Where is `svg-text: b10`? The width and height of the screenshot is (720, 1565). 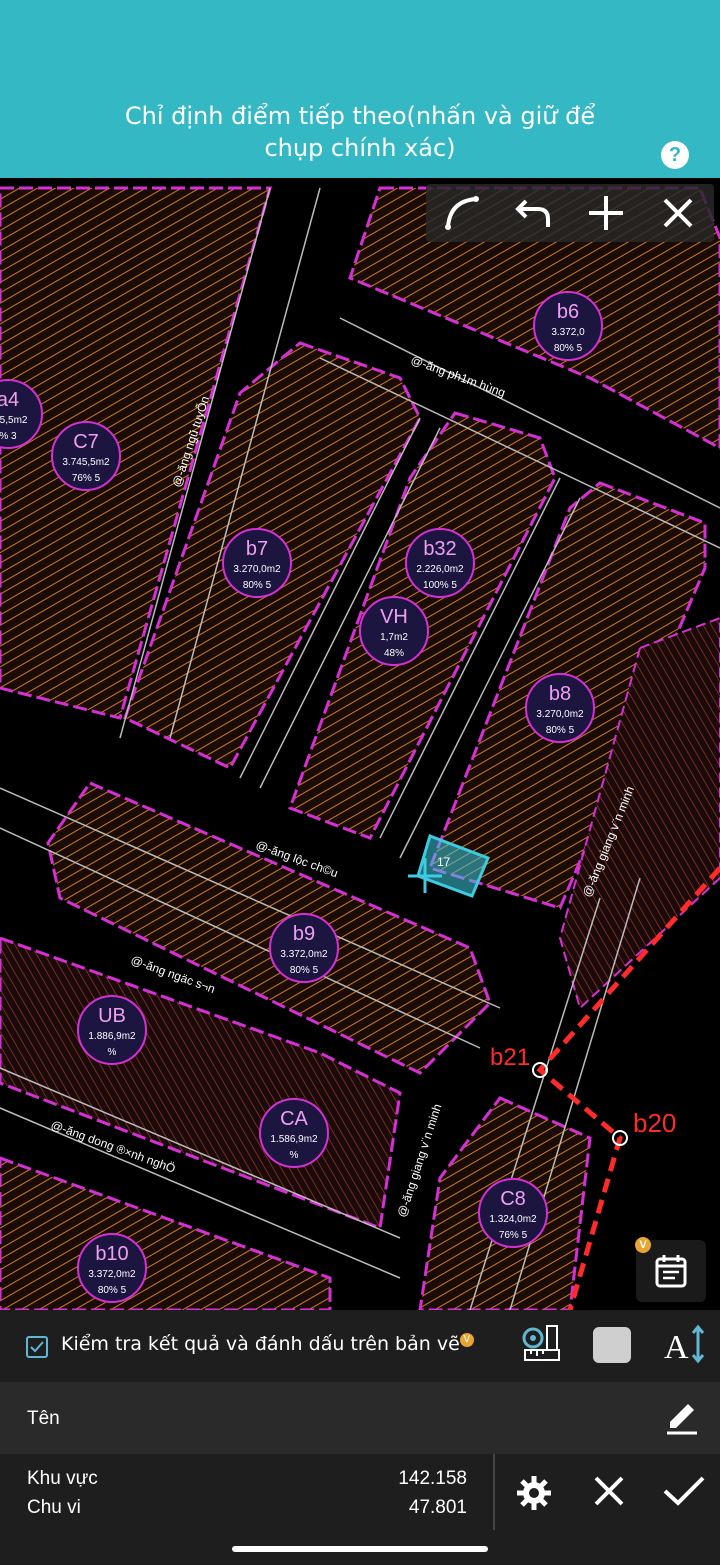 svg-text: b10 is located at coordinates (111, 1254).